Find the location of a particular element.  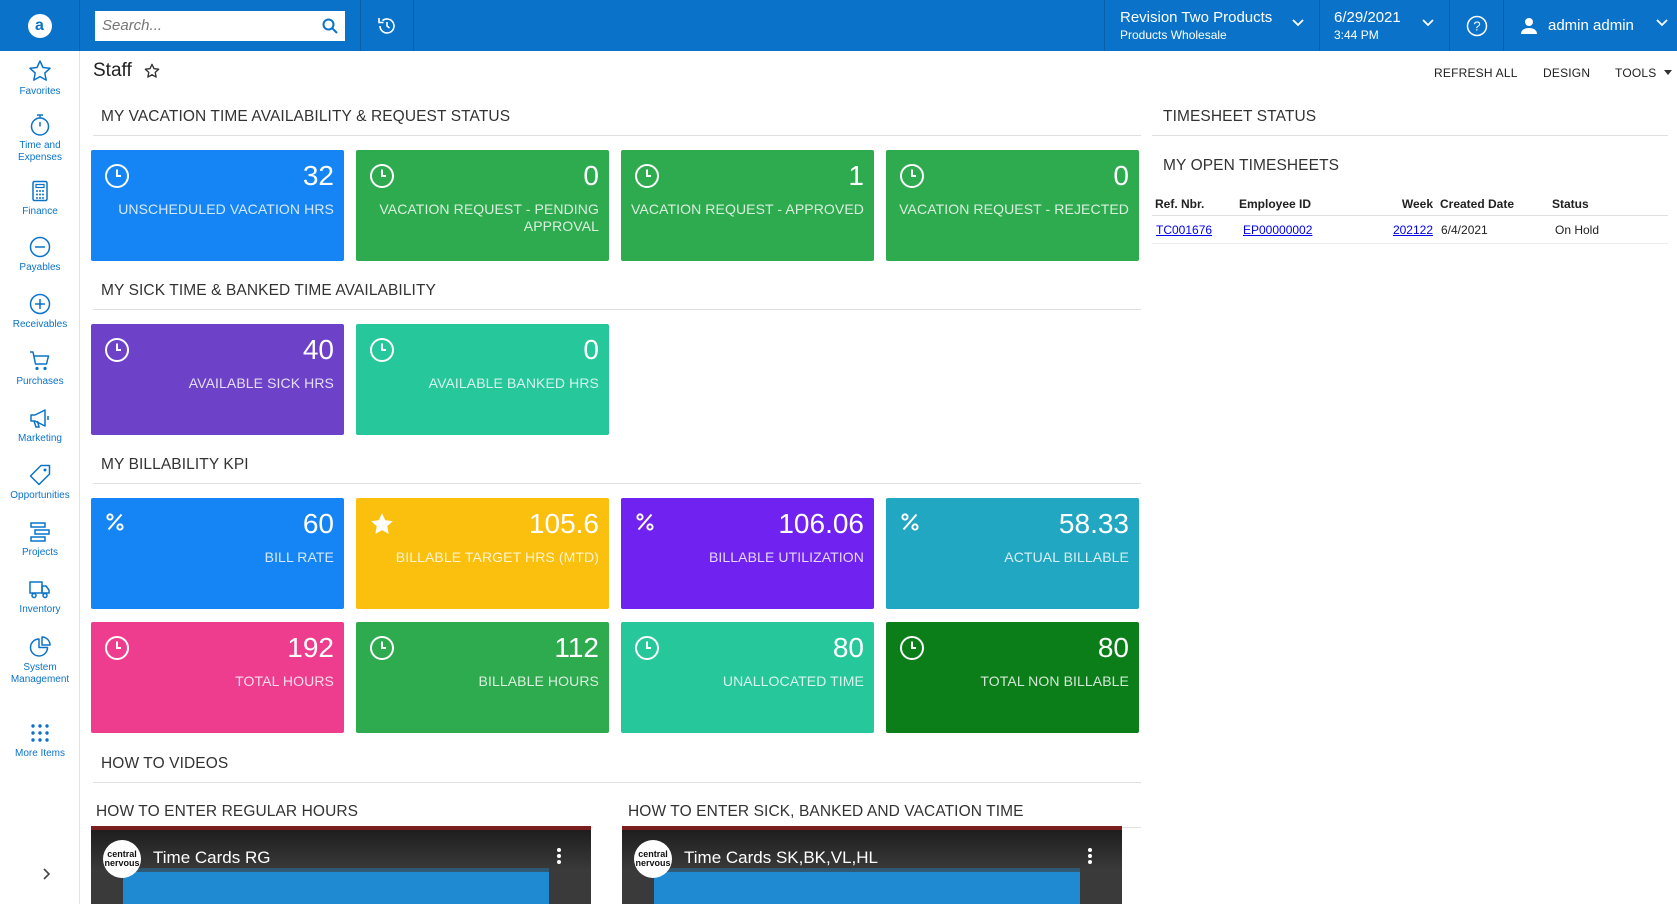

video-player-regular-hours: central nervous Time Cards RG is located at coordinates (341, 865).